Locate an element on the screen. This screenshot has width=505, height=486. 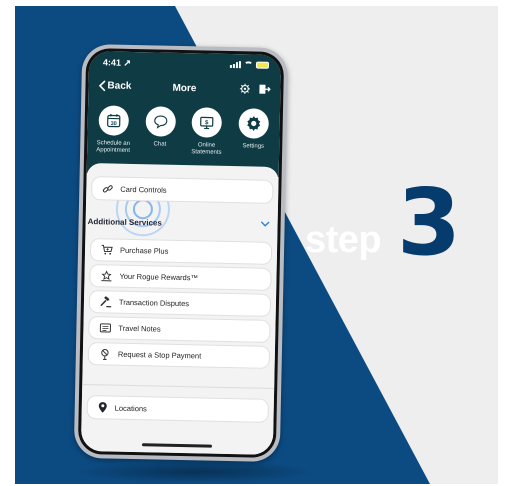
locations-item: Locations is located at coordinates (177, 409).